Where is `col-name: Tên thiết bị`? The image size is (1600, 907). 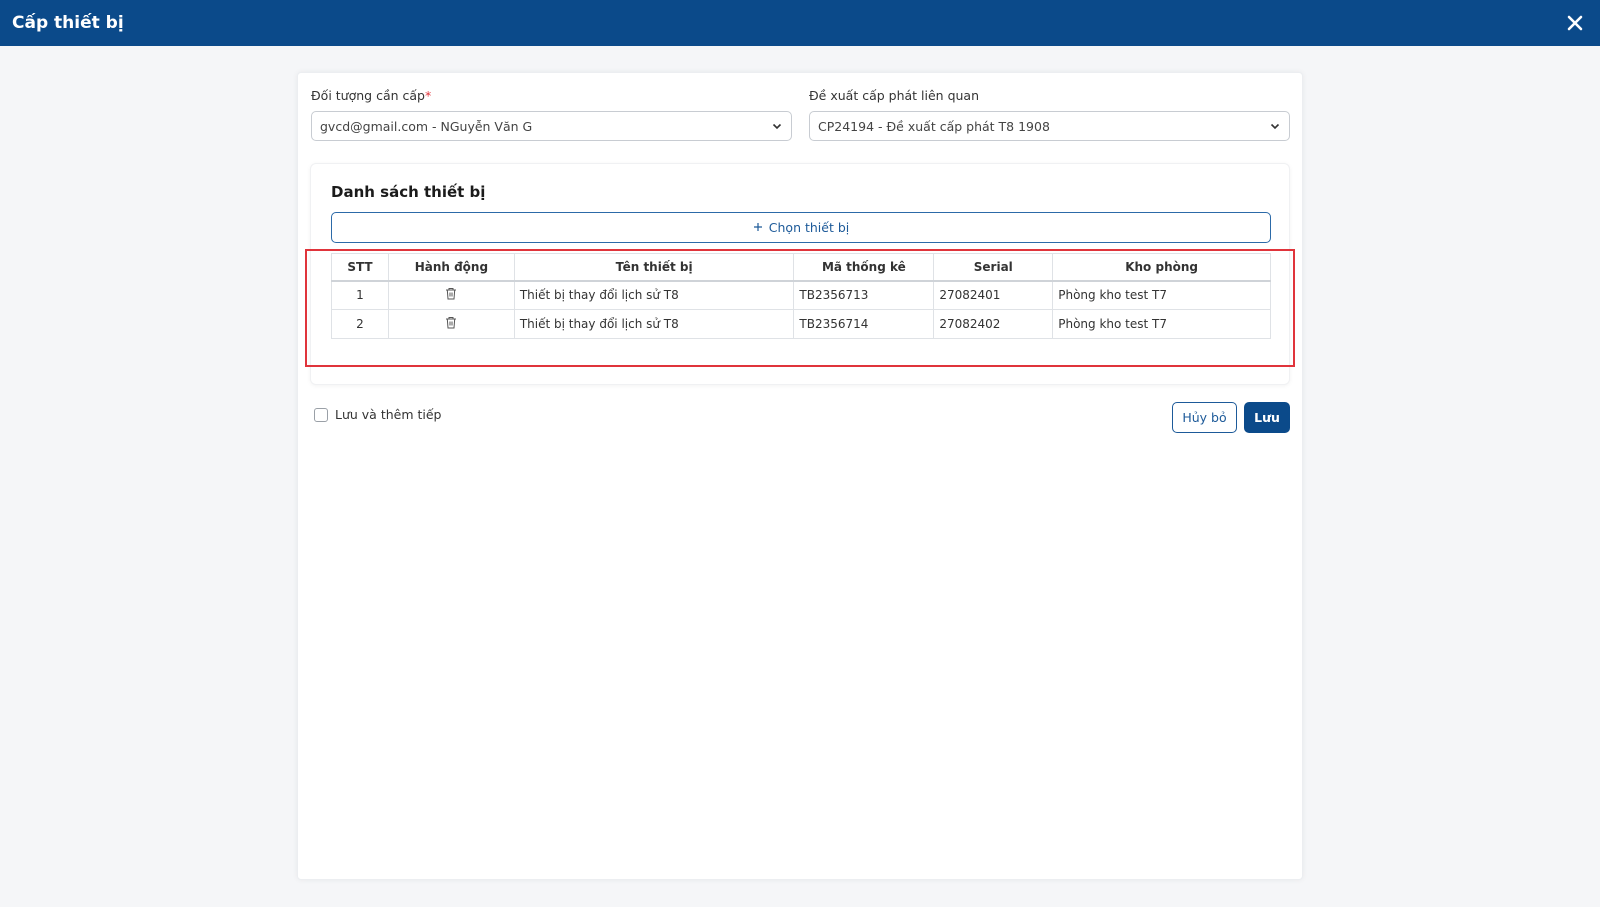 col-name: Tên thiết bị is located at coordinates (654, 267).